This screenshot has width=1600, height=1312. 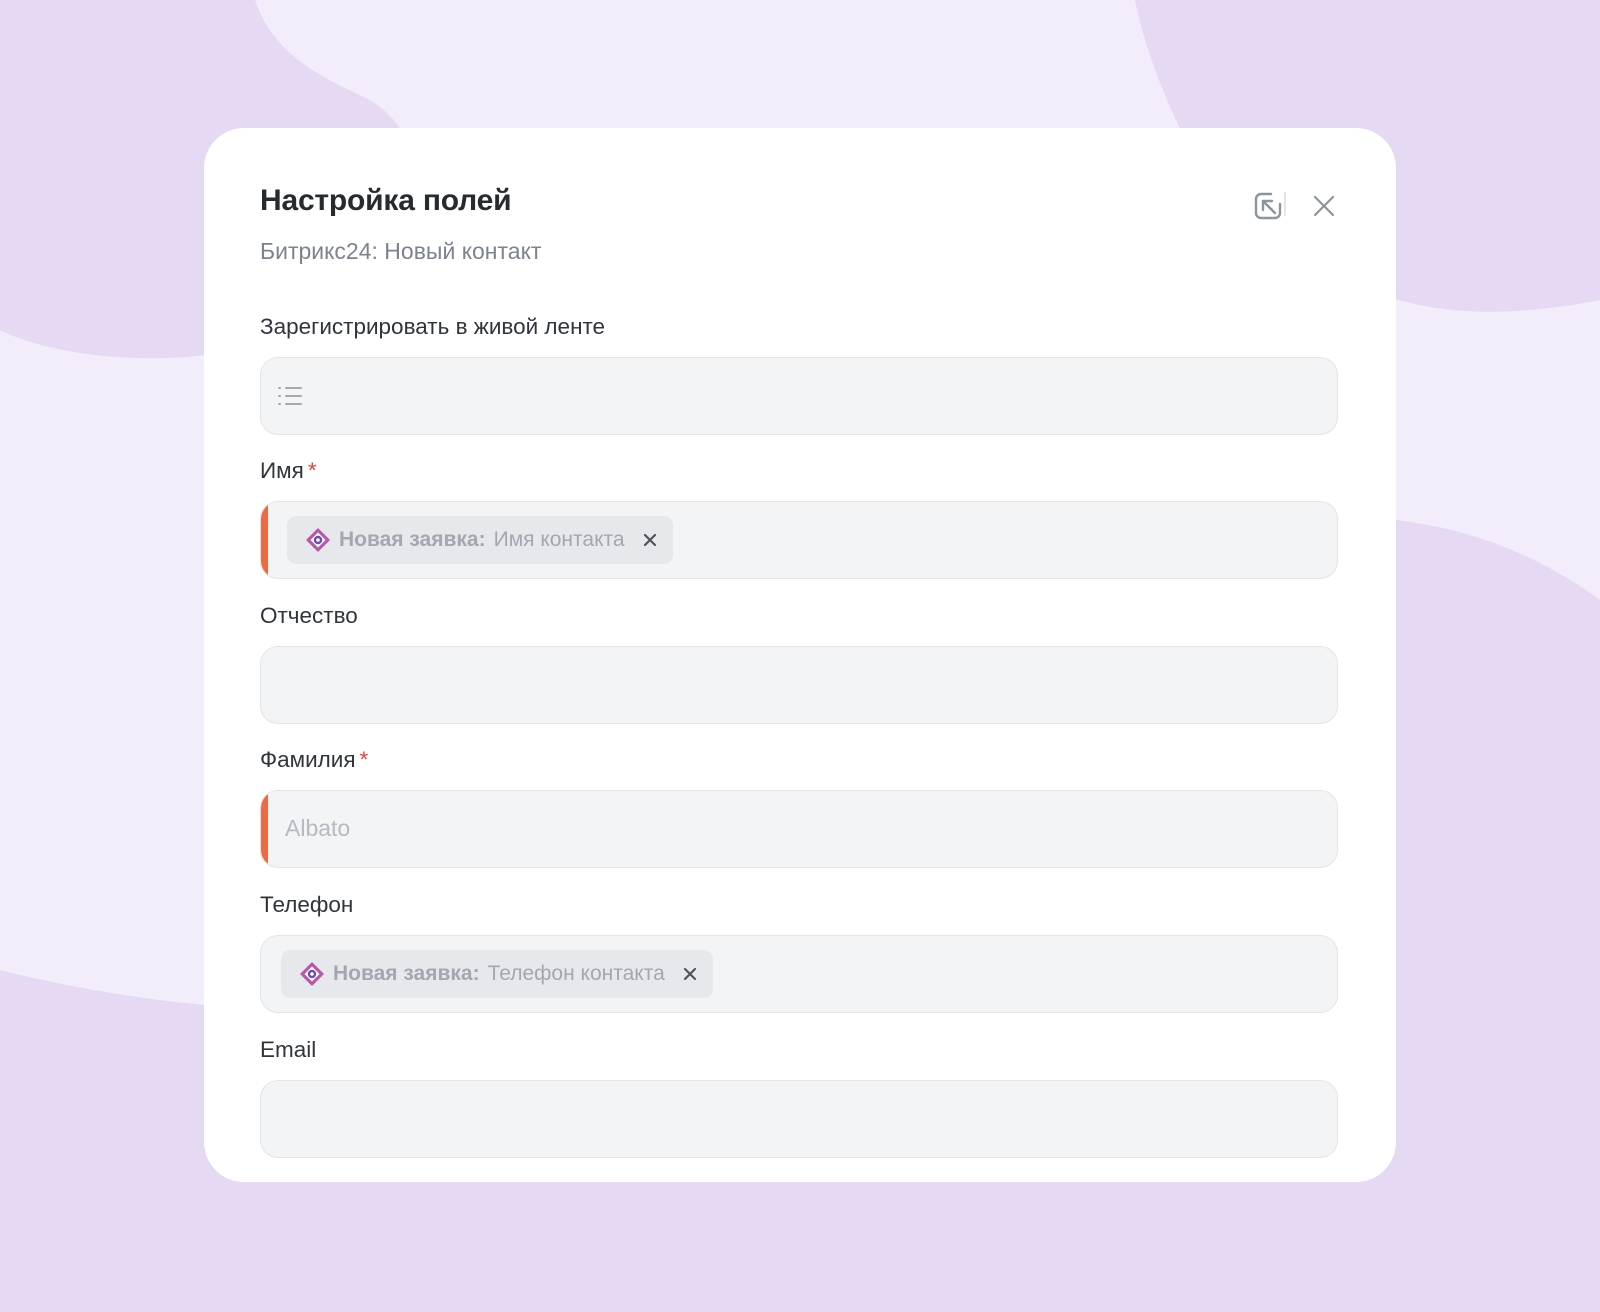 I want to click on name-mapping-chip: Новая заявка: Имя контакта, so click(x=480, y=540).